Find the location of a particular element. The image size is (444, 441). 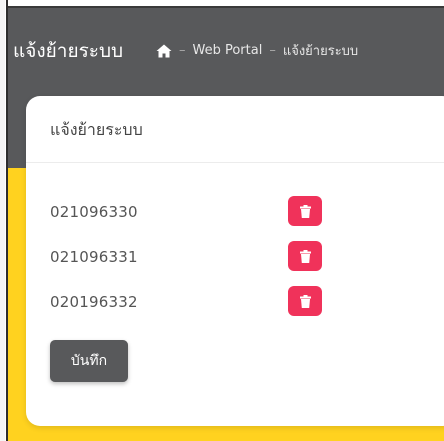

breadcrumb-web-portal: Web Portal is located at coordinates (228, 50).